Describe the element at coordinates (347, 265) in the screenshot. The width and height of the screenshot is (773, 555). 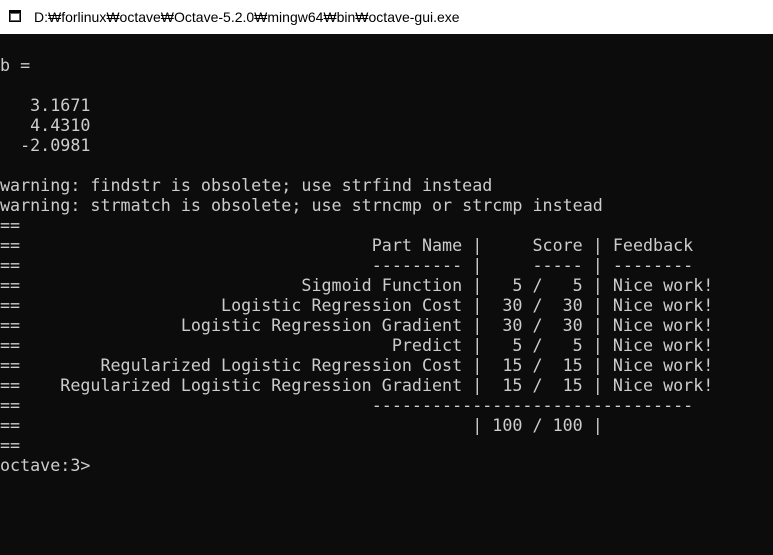
I see `console-line: == --------- | ----- | --------` at that location.